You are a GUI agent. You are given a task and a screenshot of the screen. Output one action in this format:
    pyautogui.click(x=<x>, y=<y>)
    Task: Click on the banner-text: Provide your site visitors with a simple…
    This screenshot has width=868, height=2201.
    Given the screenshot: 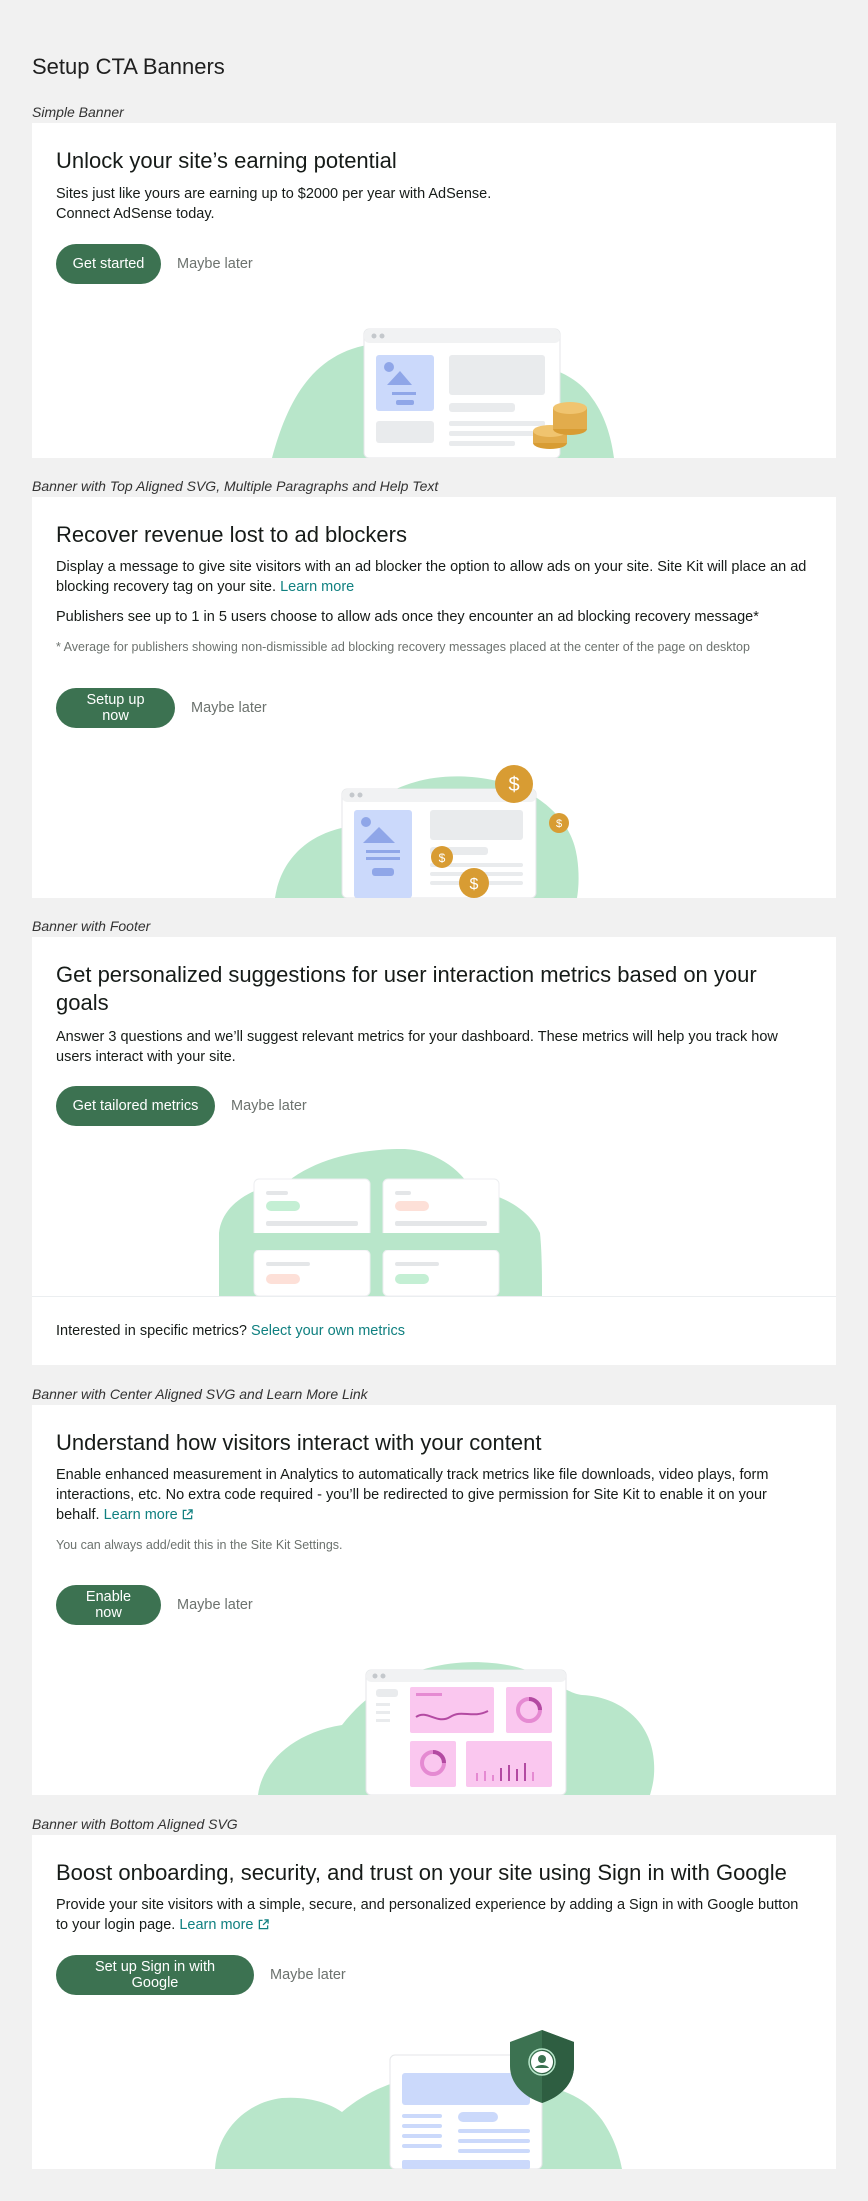 What is the action you would take?
    pyautogui.click(x=427, y=1915)
    